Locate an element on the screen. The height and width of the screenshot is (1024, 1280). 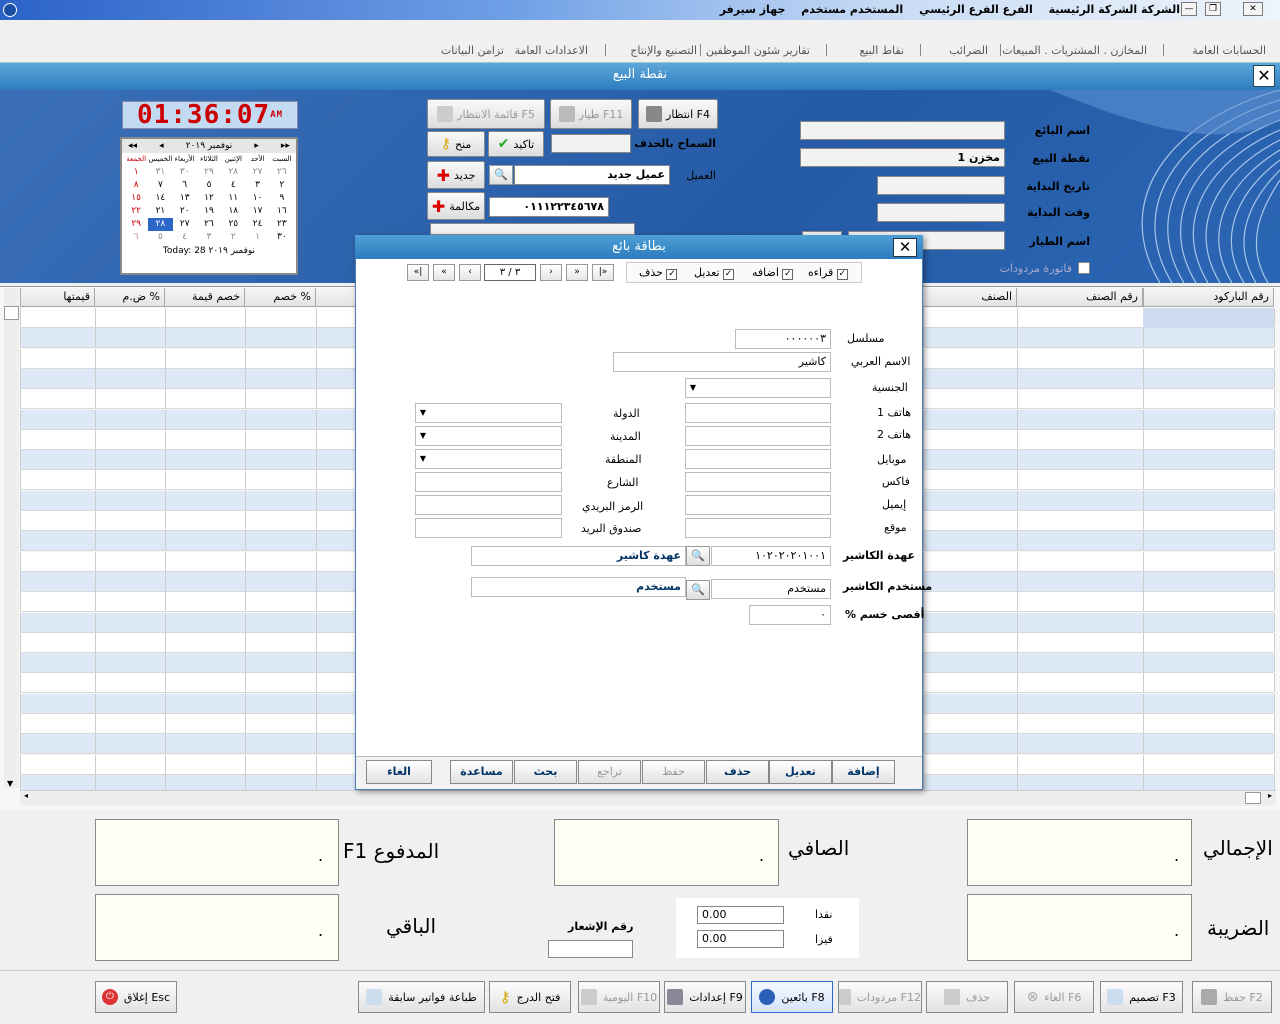
calendar-day: ٢٠ is located at coordinates (185, 211).